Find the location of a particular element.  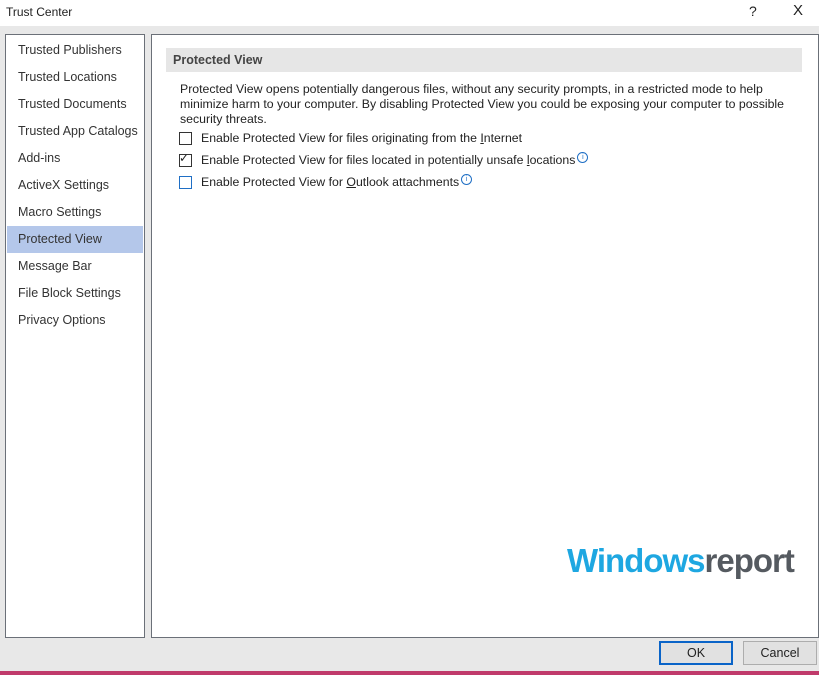

cancel-button: Cancel is located at coordinates (780, 653).